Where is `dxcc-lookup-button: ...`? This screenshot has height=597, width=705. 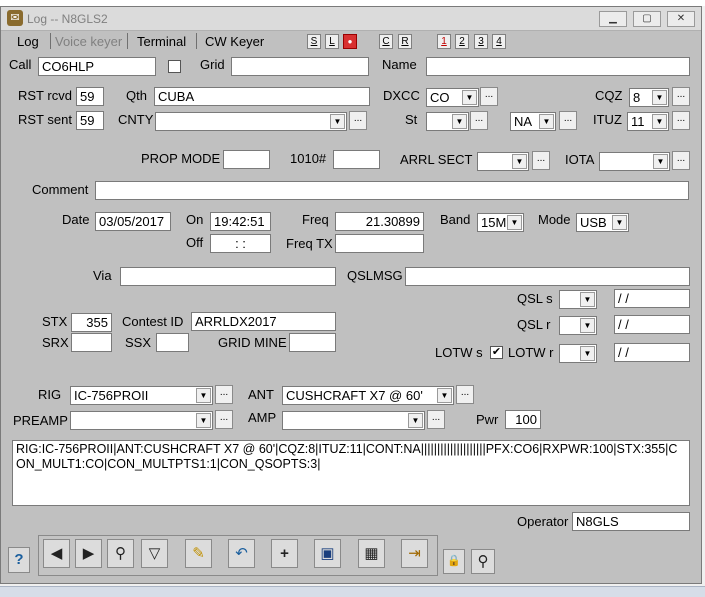
dxcc-lookup-button: ... is located at coordinates (489, 96).